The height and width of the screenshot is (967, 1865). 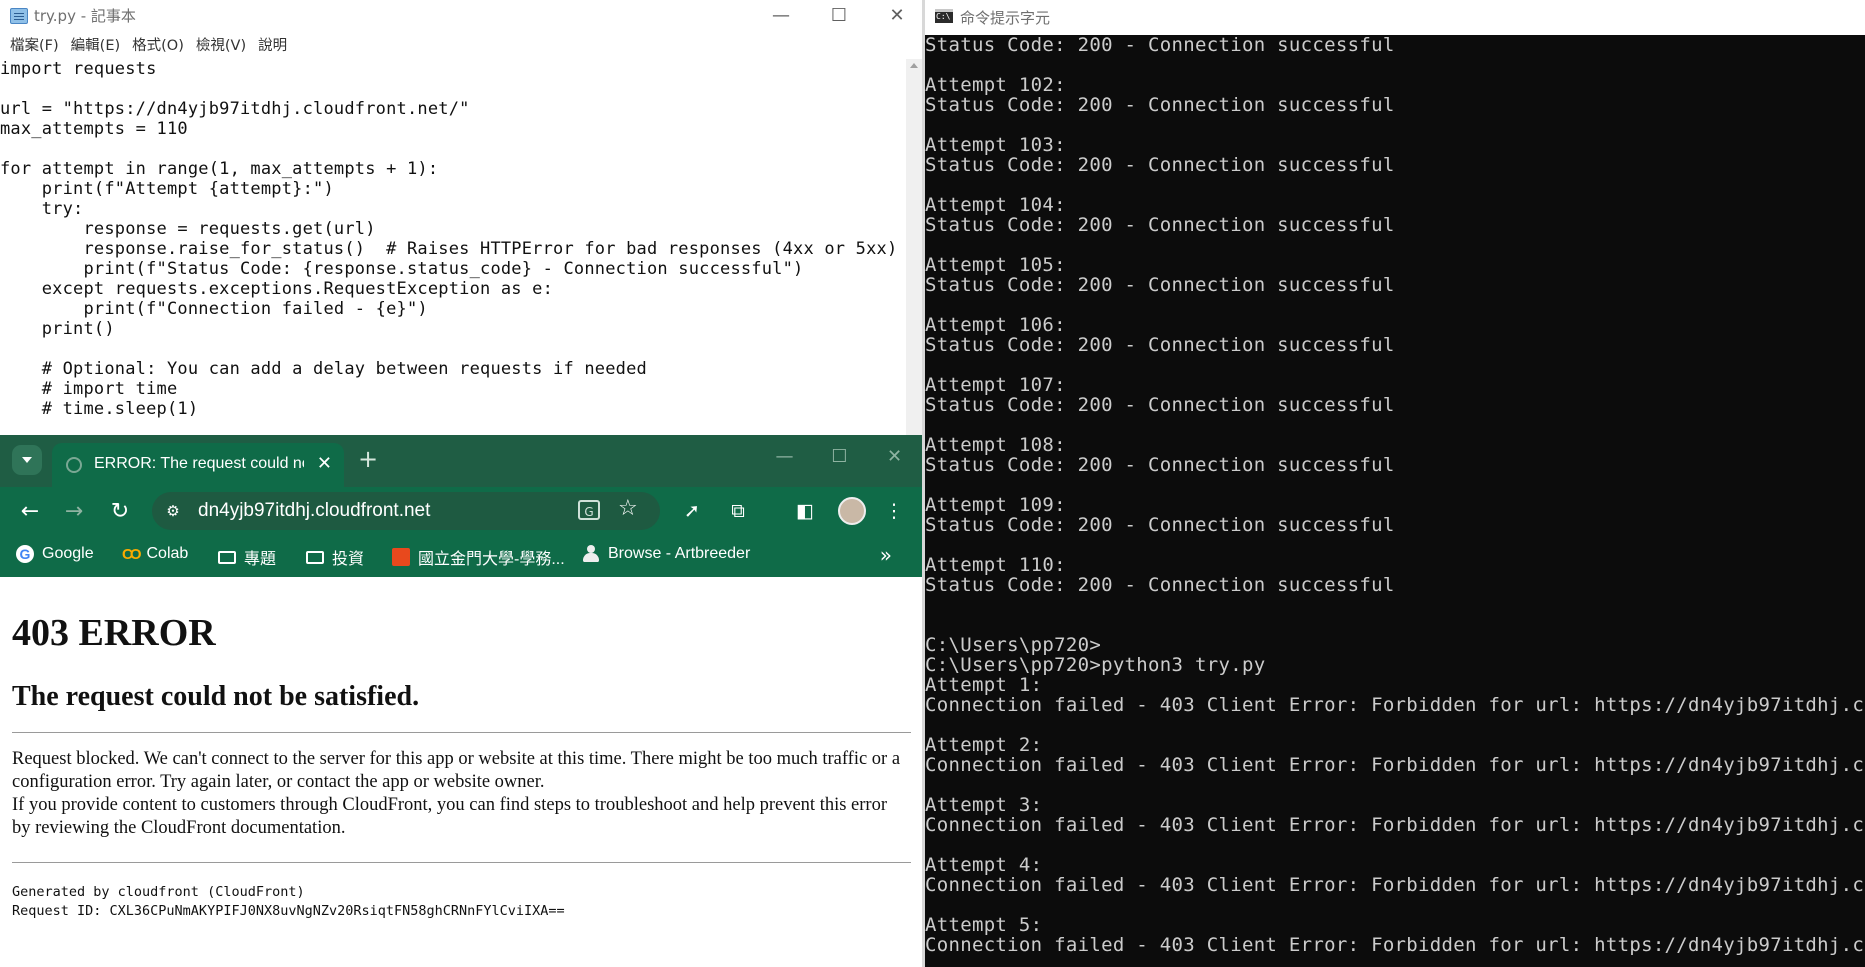 What do you see at coordinates (1095, 665) in the screenshot?
I see `console-line: C:\Users\pp720>python3 try.py` at bounding box center [1095, 665].